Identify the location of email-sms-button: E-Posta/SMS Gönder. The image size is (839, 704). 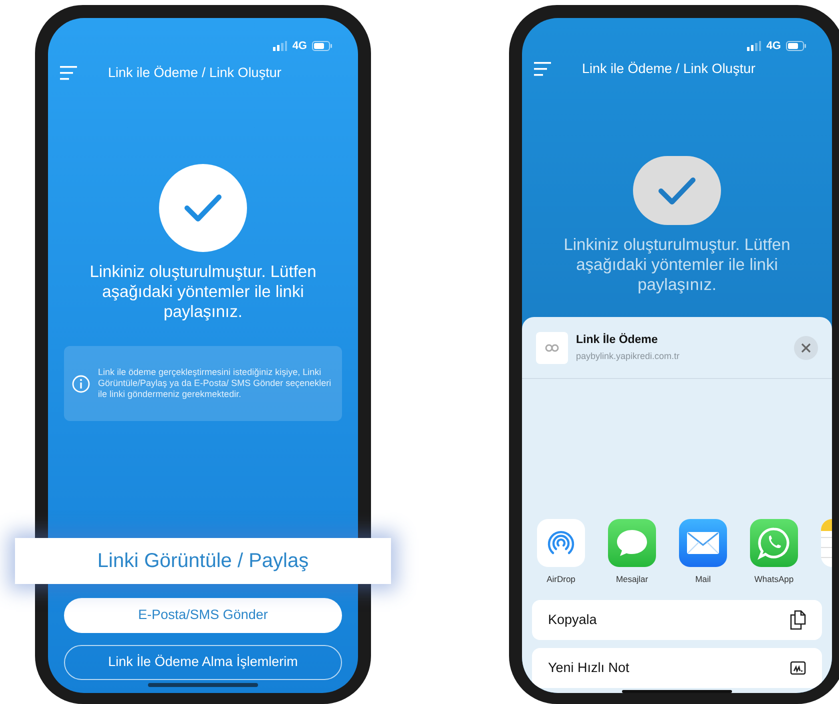
(203, 615).